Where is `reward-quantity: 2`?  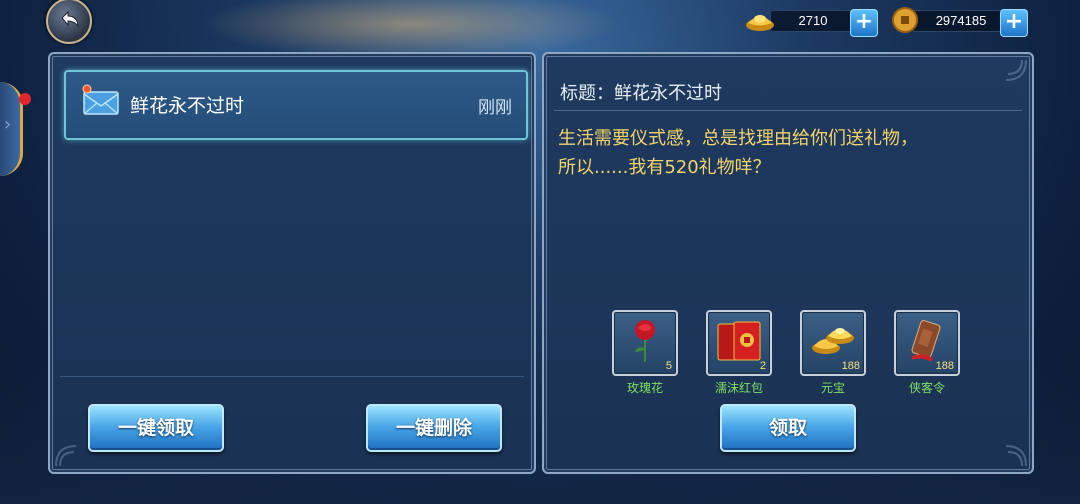 reward-quantity: 2 is located at coordinates (762, 366).